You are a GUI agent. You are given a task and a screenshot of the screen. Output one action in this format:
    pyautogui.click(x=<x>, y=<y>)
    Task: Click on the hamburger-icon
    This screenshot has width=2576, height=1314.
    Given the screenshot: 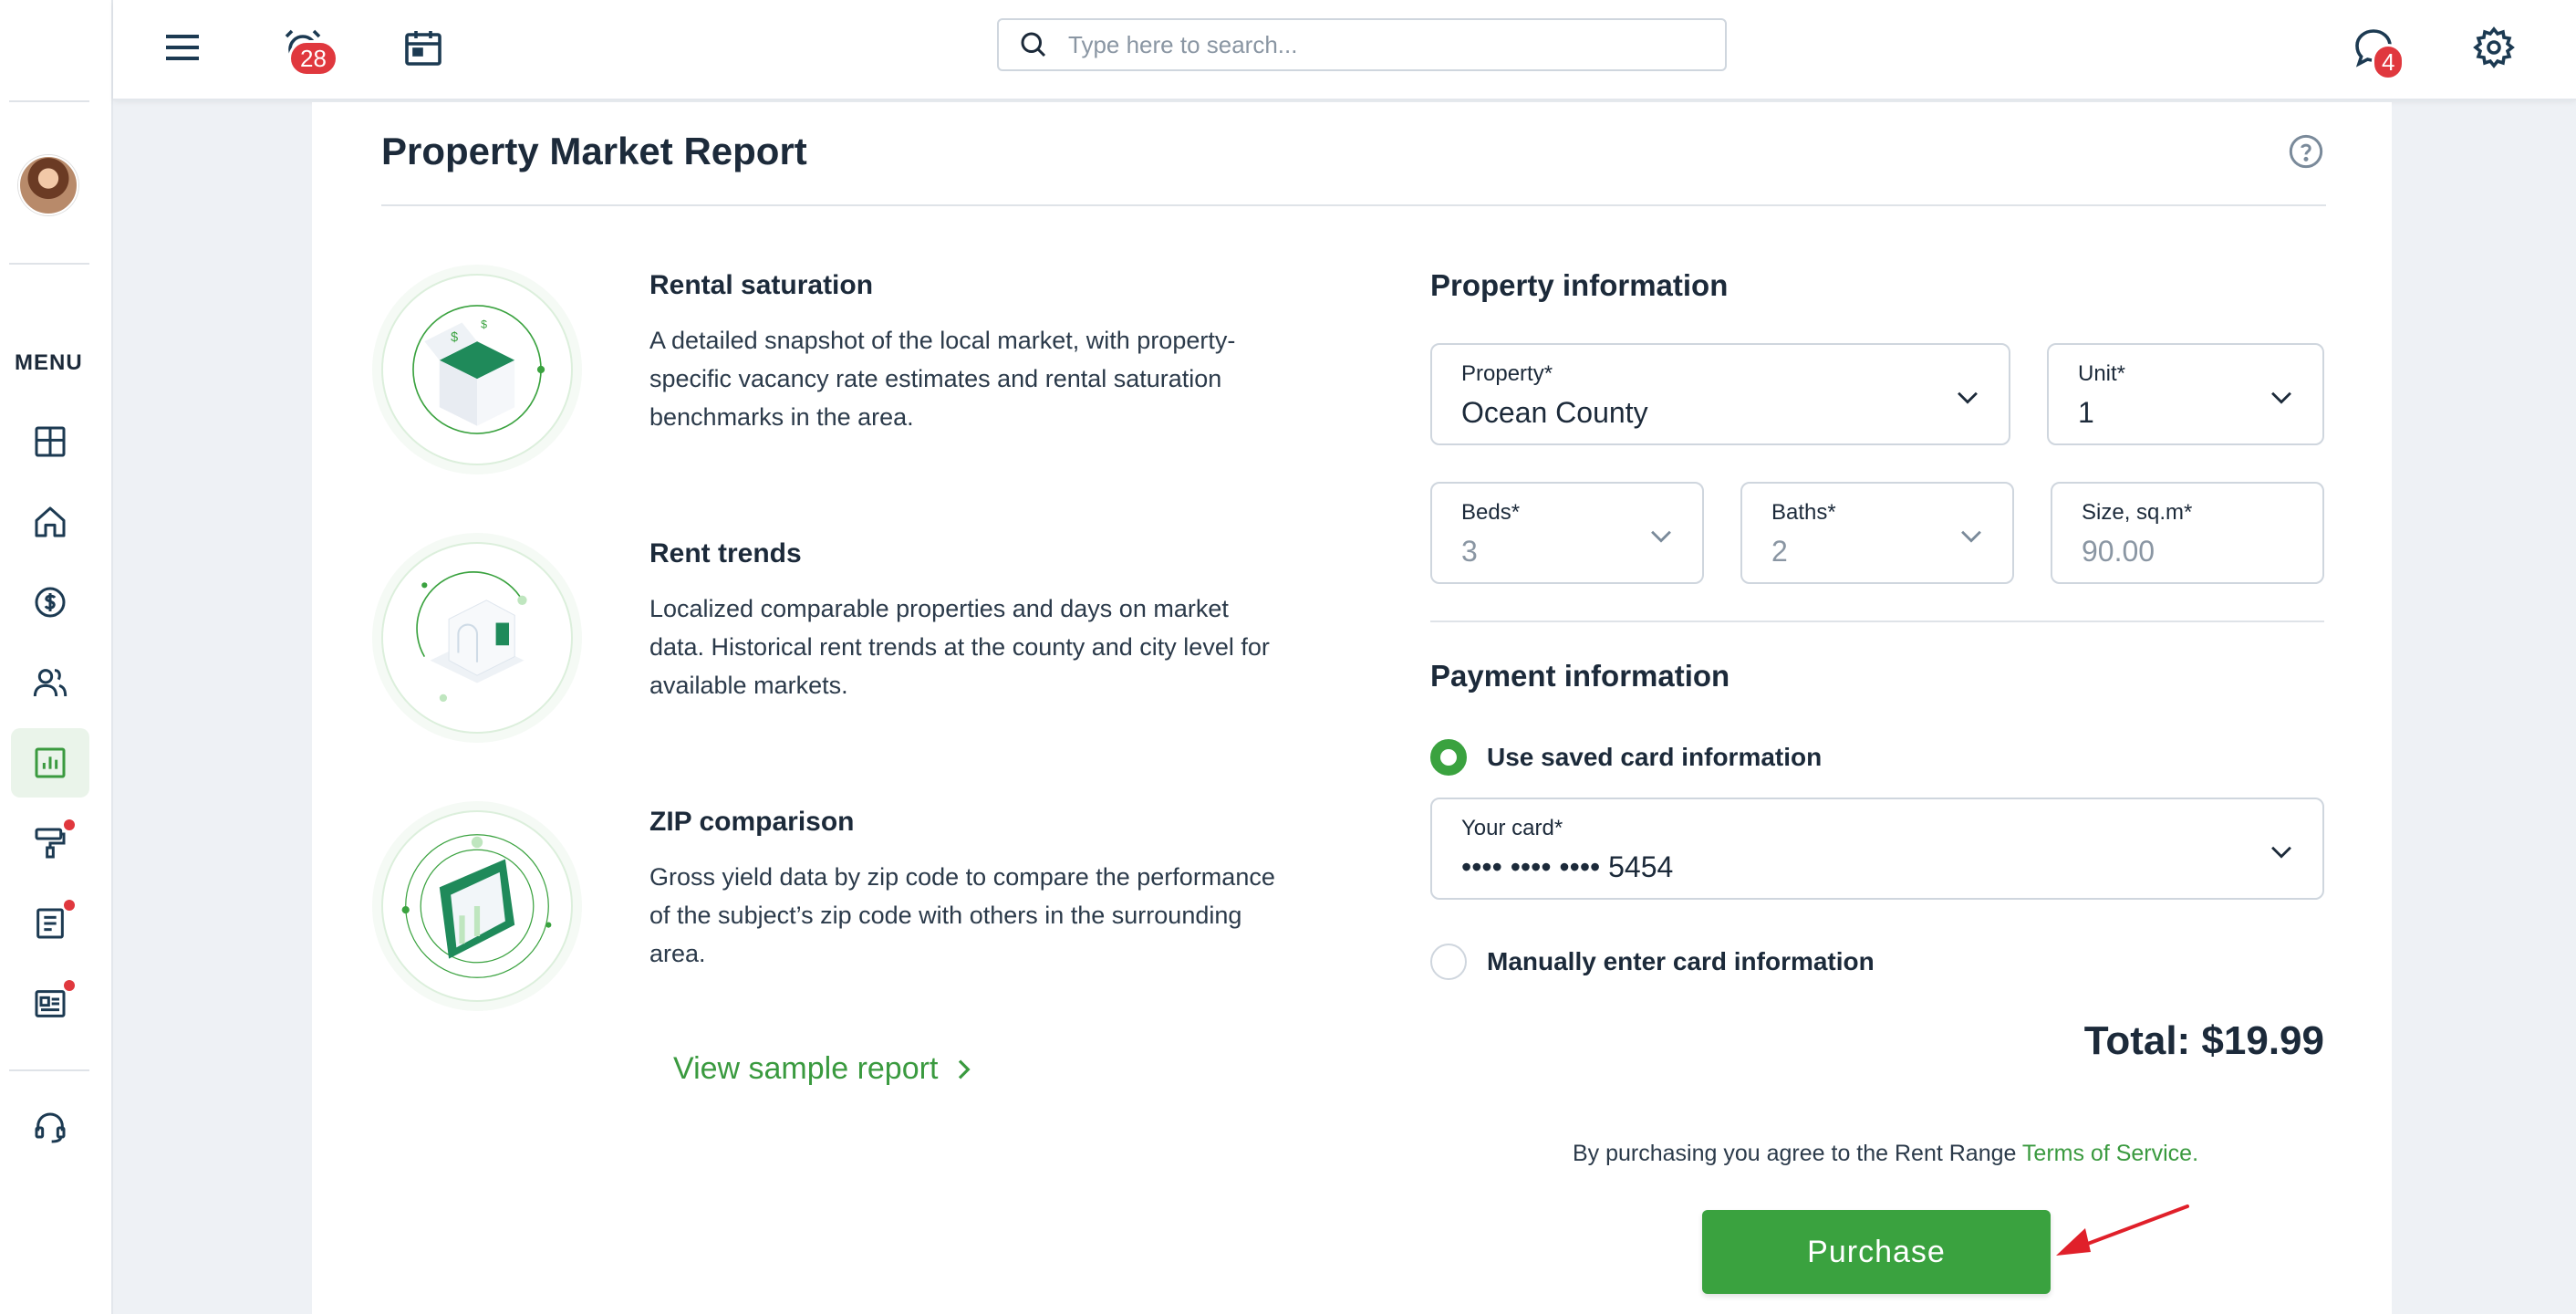 What is the action you would take?
    pyautogui.click(x=182, y=47)
    